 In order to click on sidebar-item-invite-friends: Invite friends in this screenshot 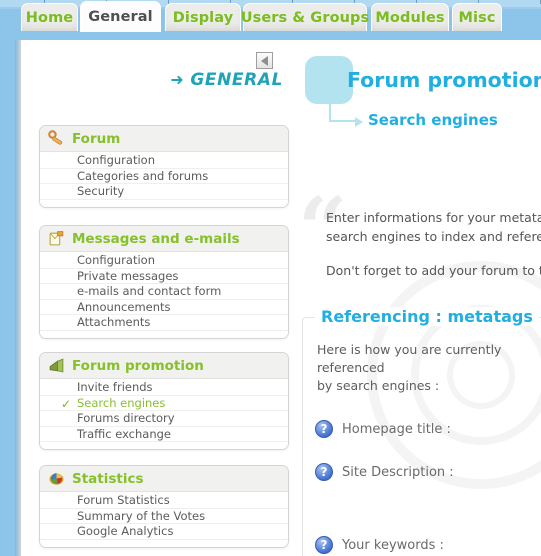, I will do `click(164, 388)`.